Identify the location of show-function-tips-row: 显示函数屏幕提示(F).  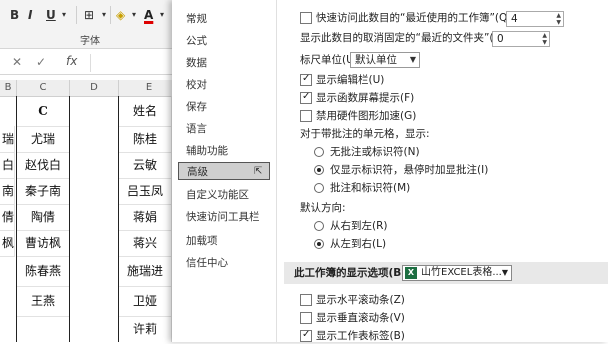
(434, 97).